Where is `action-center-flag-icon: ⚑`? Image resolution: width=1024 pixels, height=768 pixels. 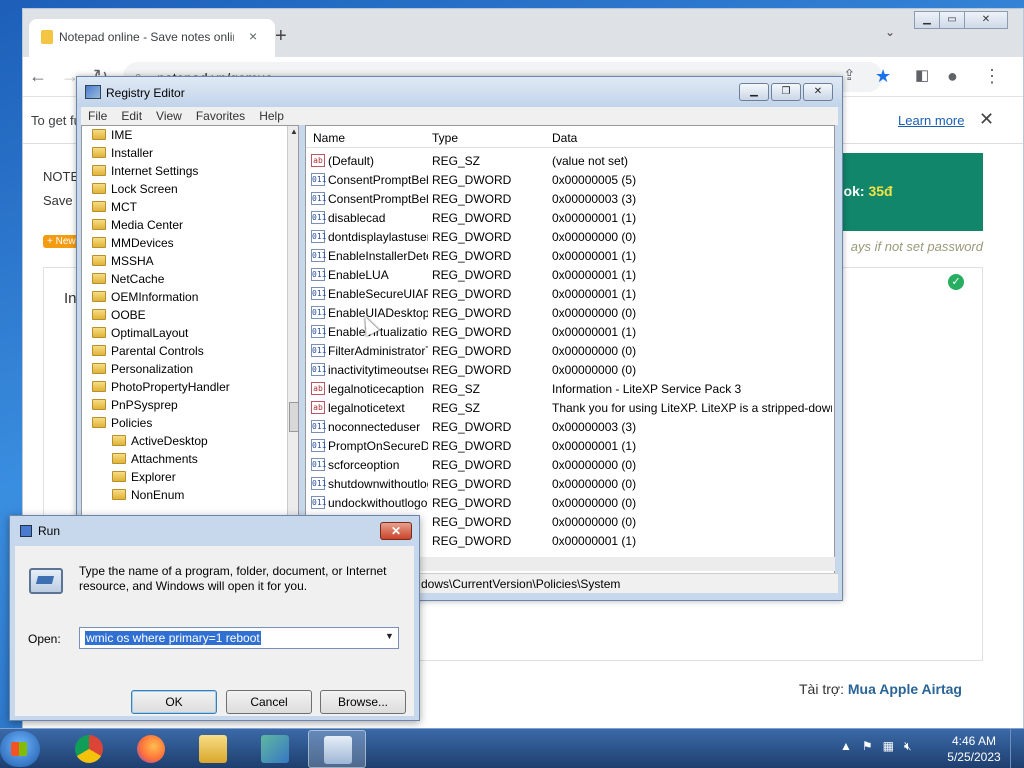
action-center-flag-icon: ⚑ is located at coordinates (867, 746).